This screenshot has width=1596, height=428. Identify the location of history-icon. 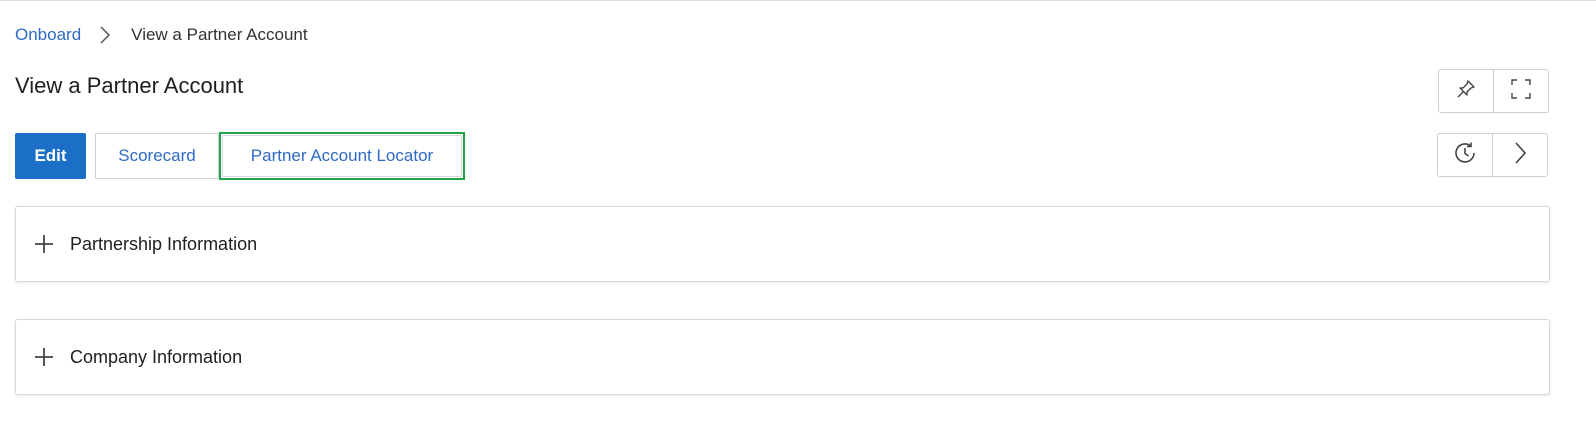
(1465, 155).